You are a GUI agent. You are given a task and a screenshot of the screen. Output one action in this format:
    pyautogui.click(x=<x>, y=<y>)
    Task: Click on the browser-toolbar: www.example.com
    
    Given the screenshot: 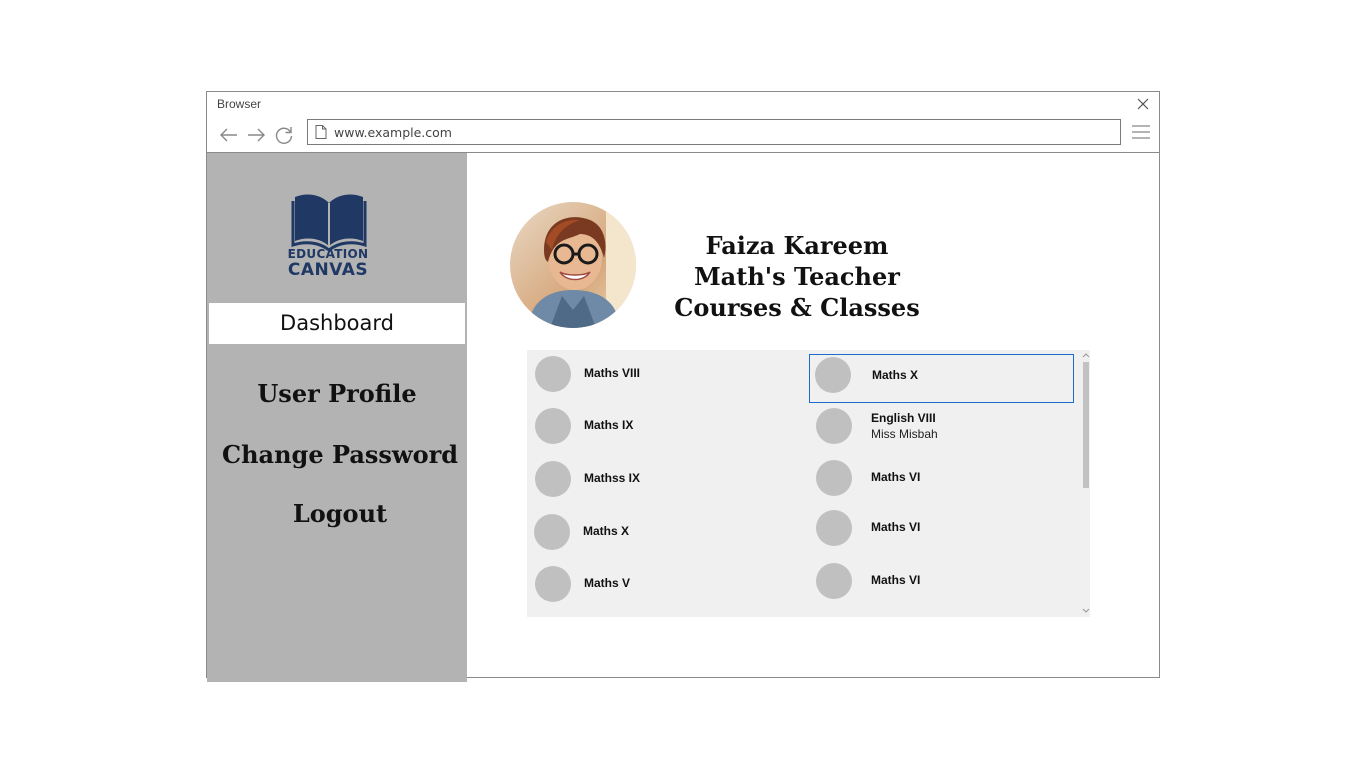 What is the action you would take?
    pyautogui.click(x=683, y=134)
    